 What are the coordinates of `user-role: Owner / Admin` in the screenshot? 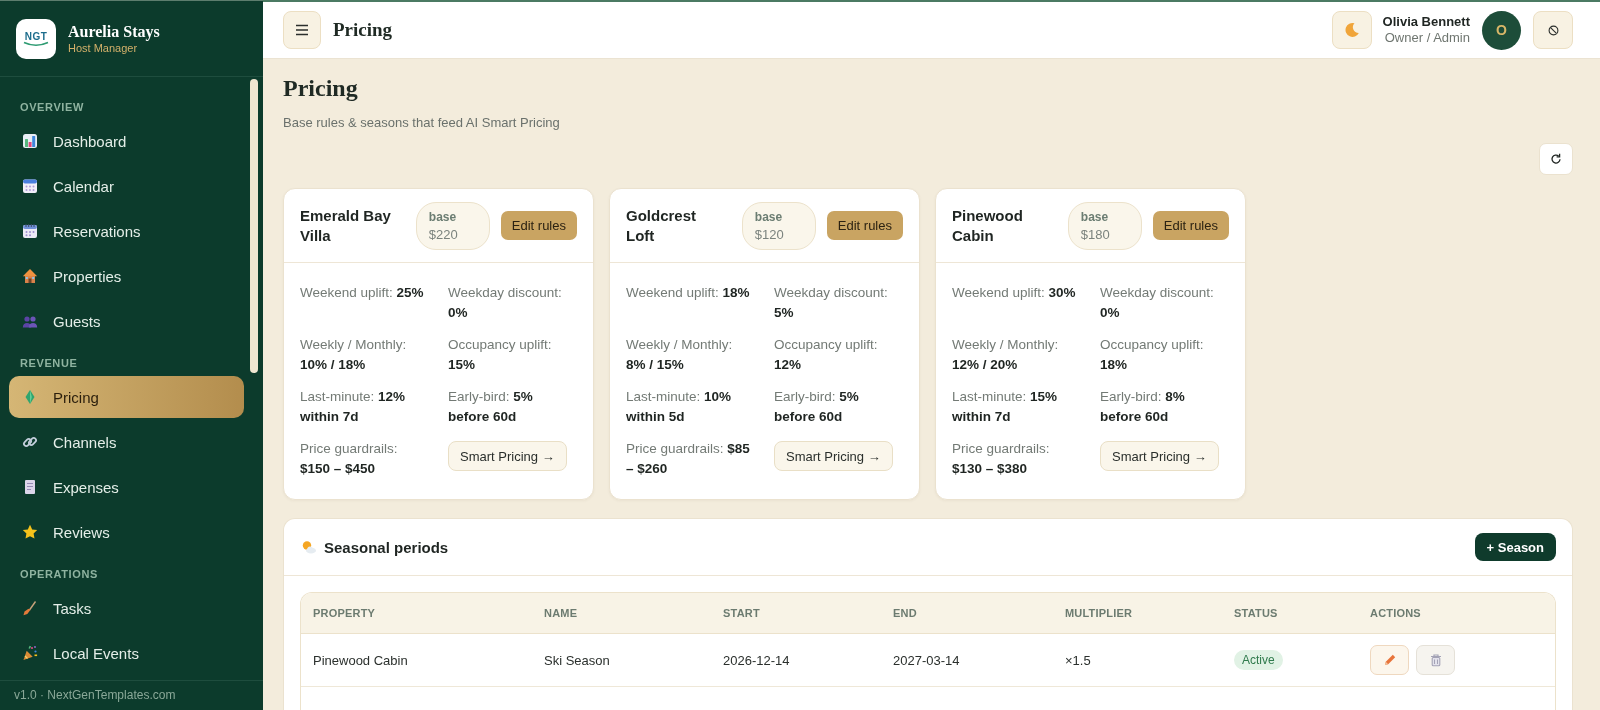 It's located at (1426, 38).